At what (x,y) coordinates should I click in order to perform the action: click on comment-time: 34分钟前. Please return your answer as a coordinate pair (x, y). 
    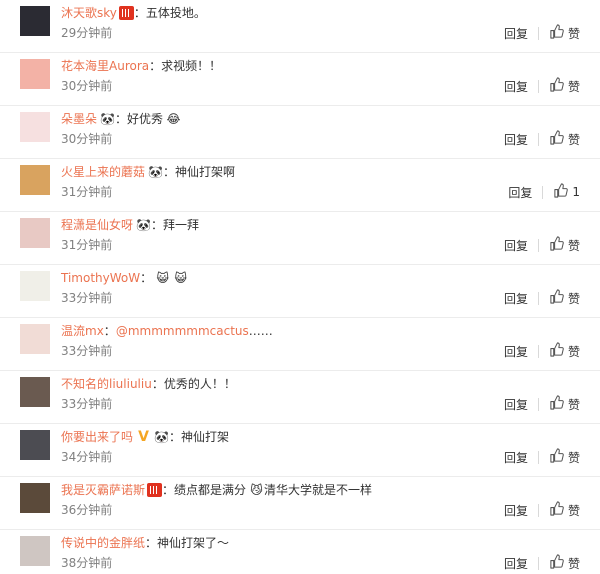
    Looking at the image, I should click on (87, 457).